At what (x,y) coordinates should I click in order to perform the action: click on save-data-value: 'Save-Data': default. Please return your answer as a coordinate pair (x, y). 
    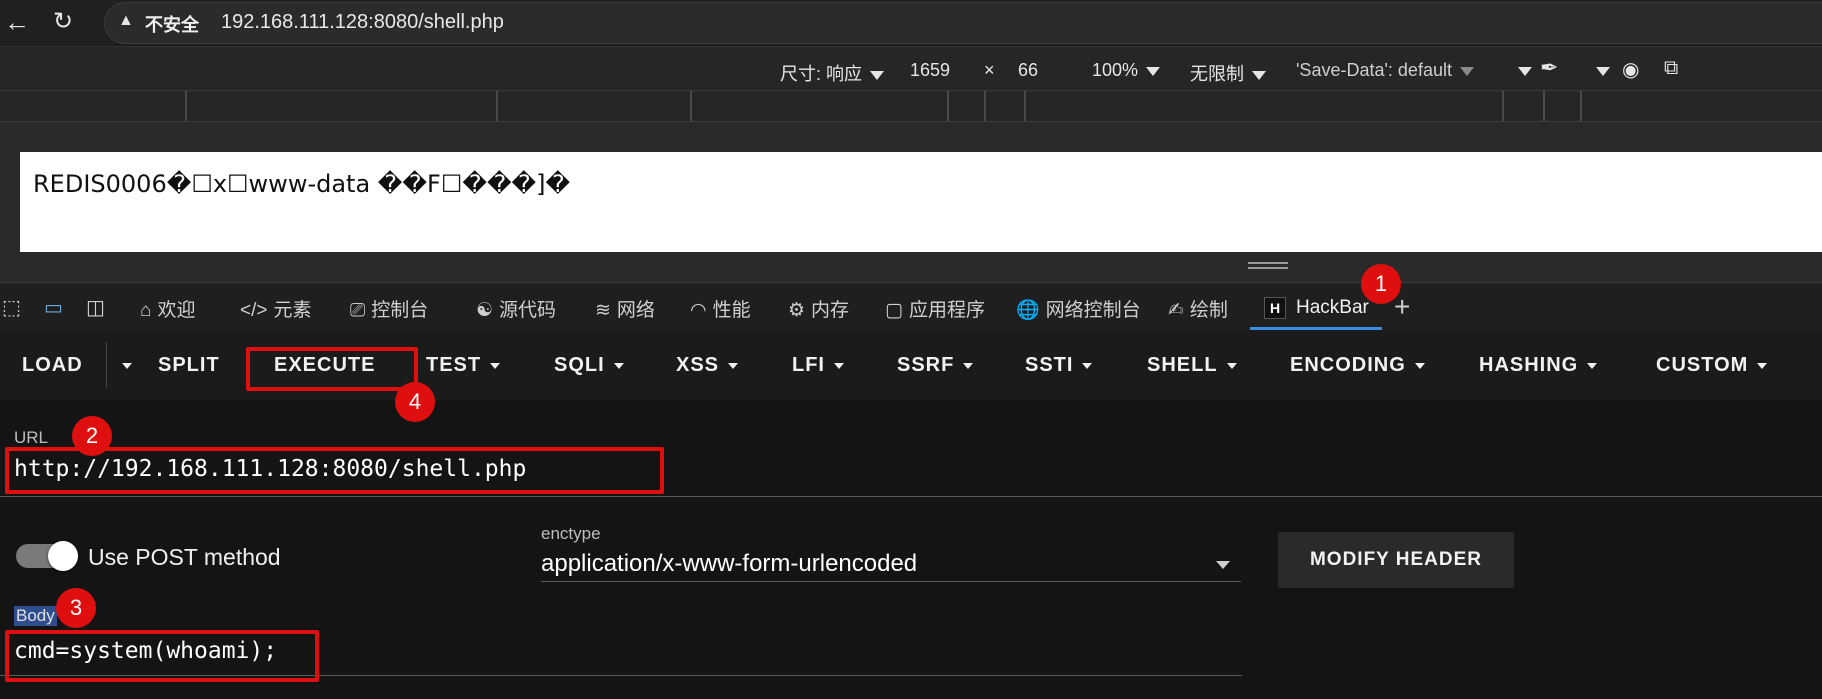
    Looking at the image, I should click on (1374, 70).